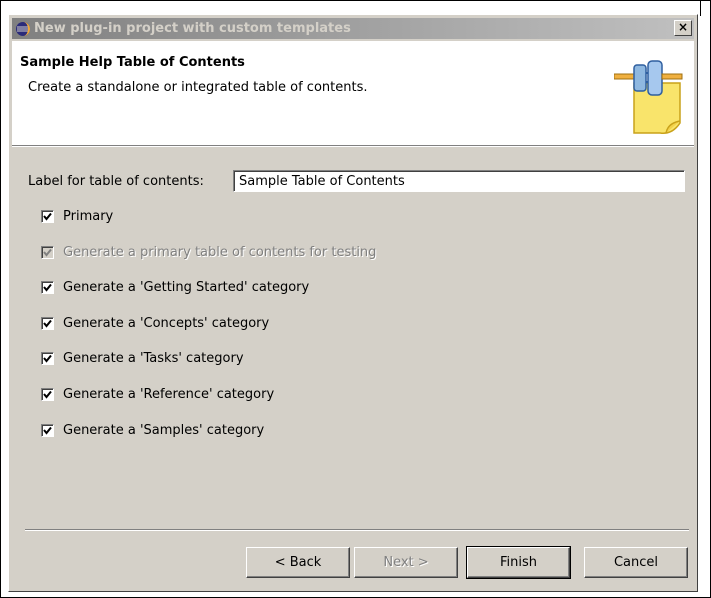 Image resolution: width=711 pixels, height=598 pixels. Describe the element at coordinates (132, 62) in the screenshot. I see `page-title: Sample Help Table of Contents` at that location.